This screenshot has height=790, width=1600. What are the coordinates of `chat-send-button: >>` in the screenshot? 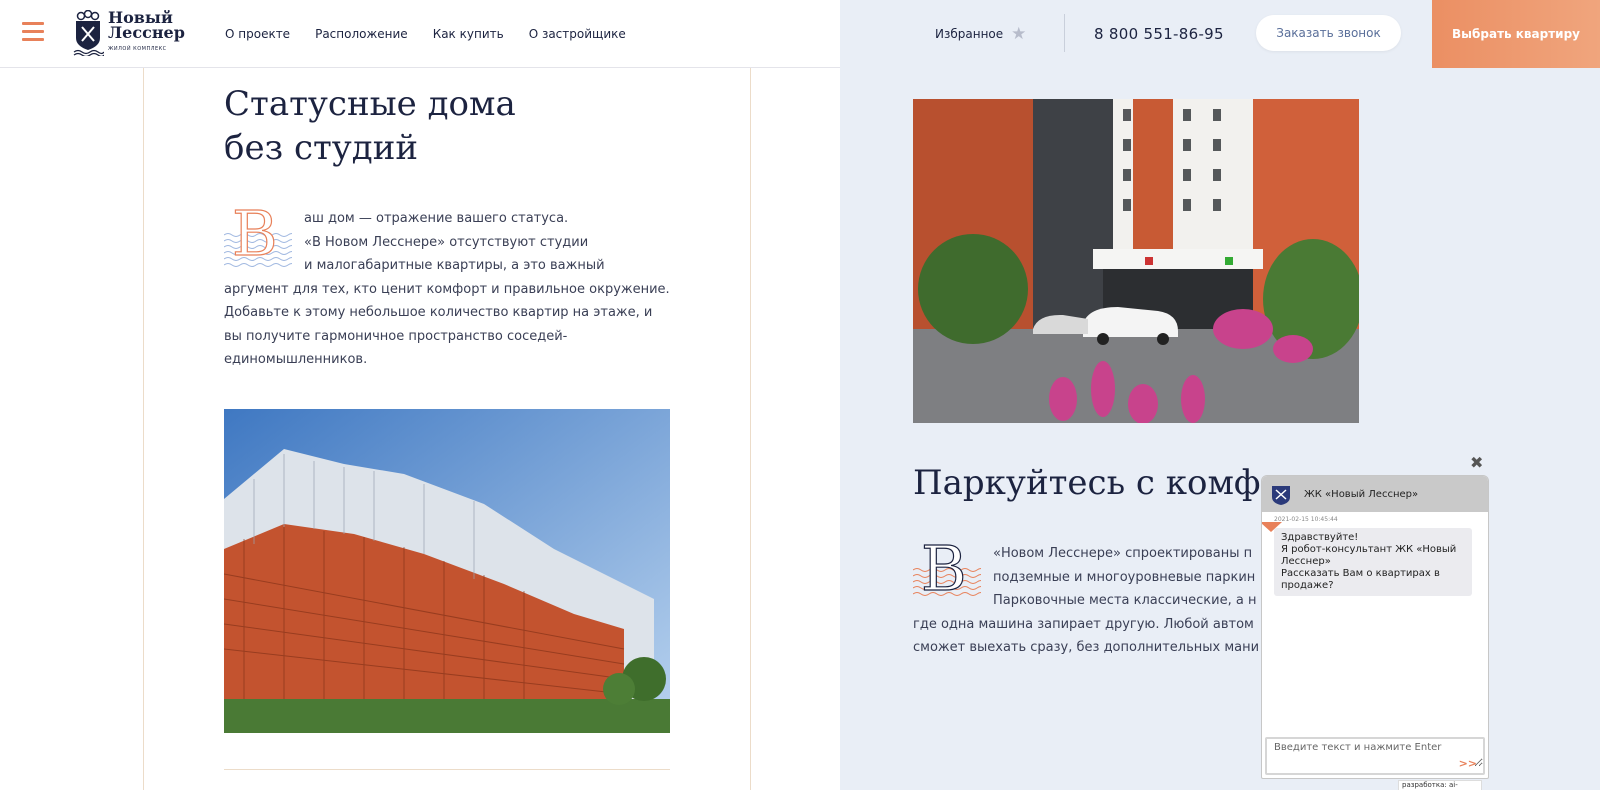 It's located at (1468, 763).